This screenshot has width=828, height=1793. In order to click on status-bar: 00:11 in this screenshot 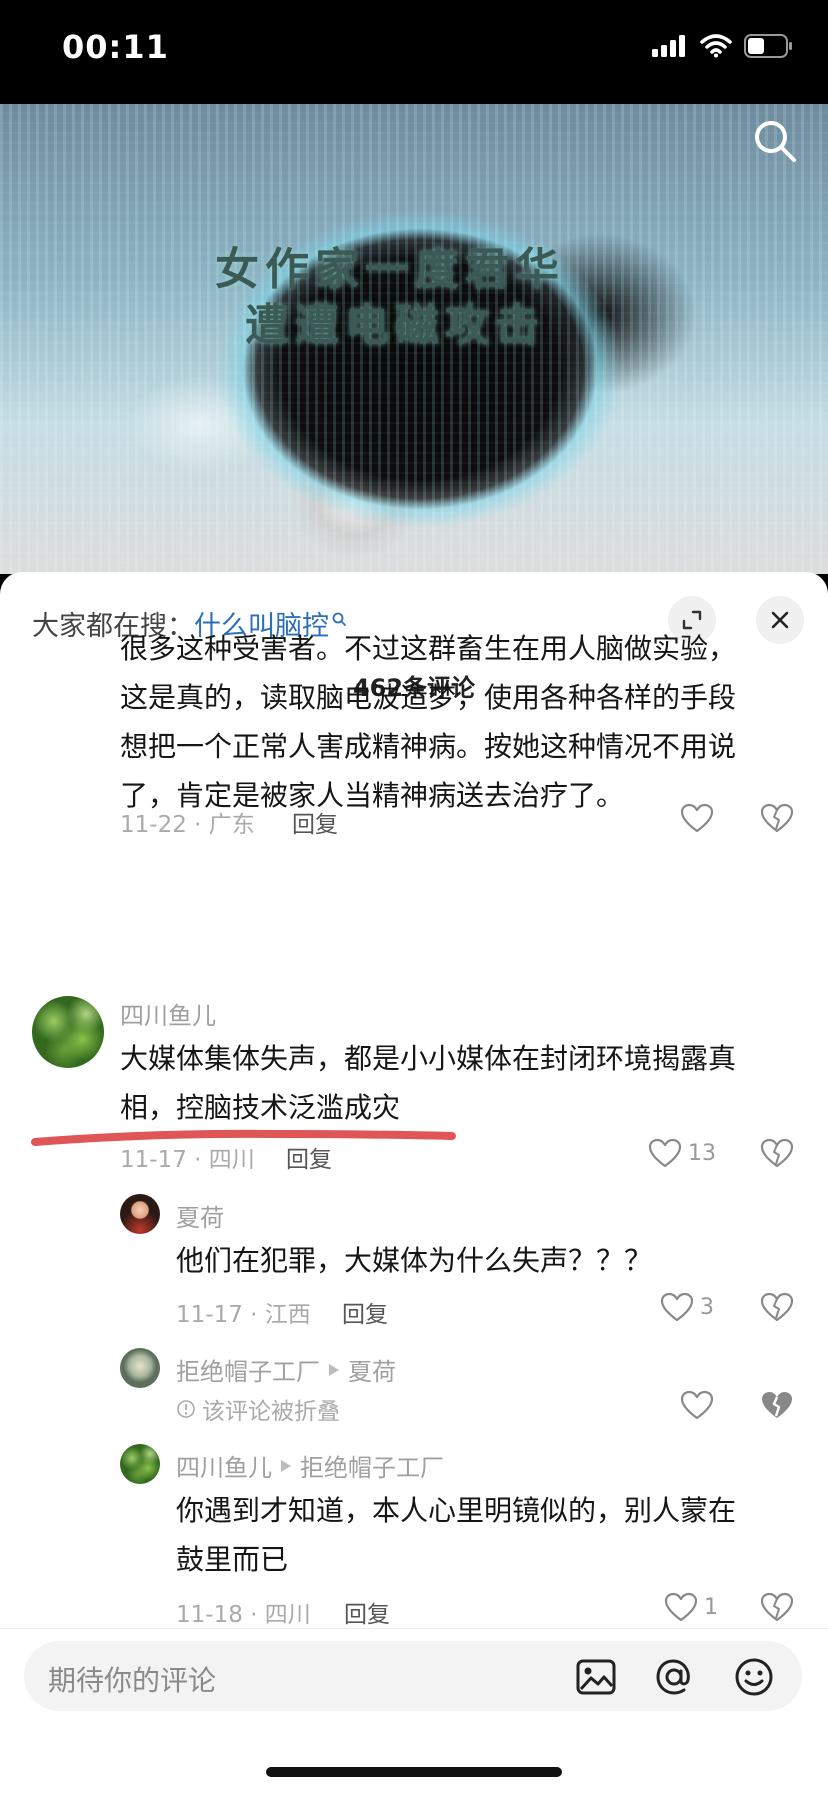, I will do `click(414, 52)`.